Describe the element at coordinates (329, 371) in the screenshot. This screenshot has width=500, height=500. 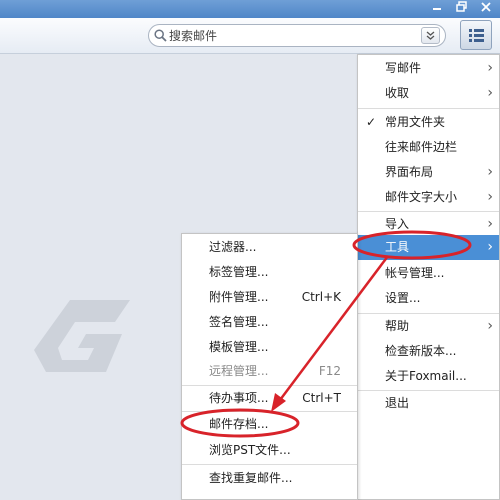
I see `menu-item-shortcut: F12` at that location.